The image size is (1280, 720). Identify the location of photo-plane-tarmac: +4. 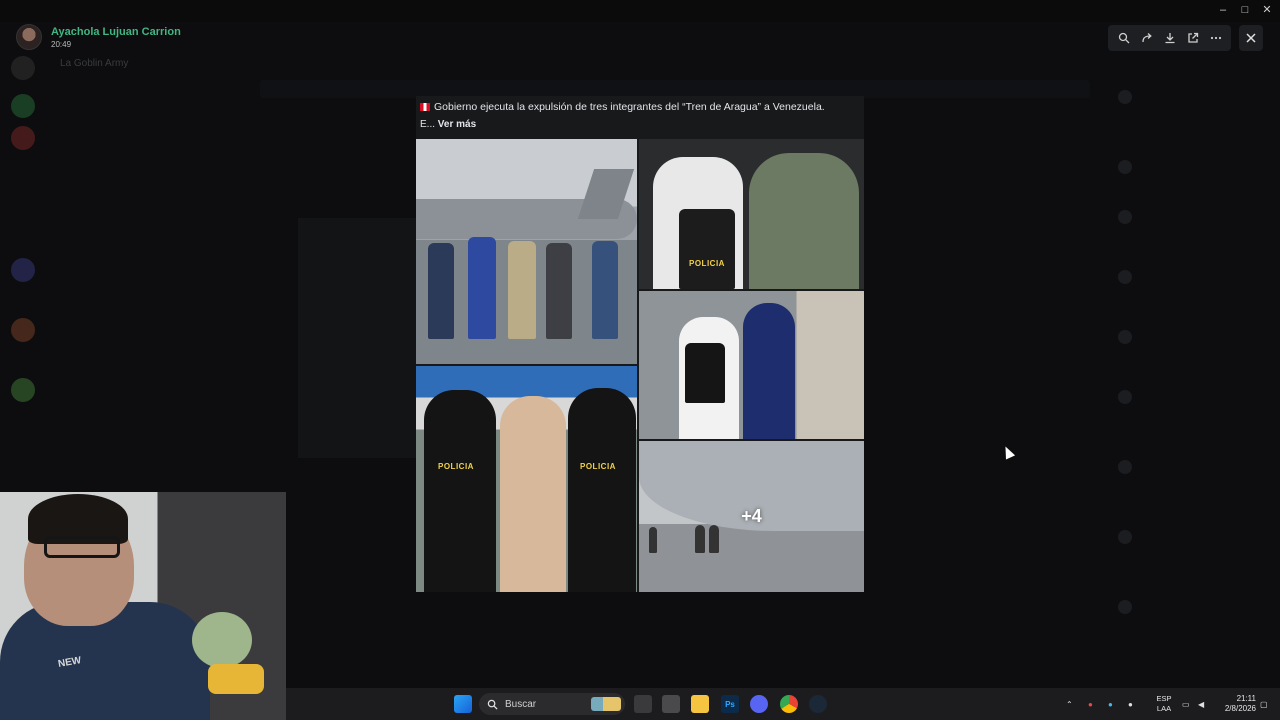
(751, 516).